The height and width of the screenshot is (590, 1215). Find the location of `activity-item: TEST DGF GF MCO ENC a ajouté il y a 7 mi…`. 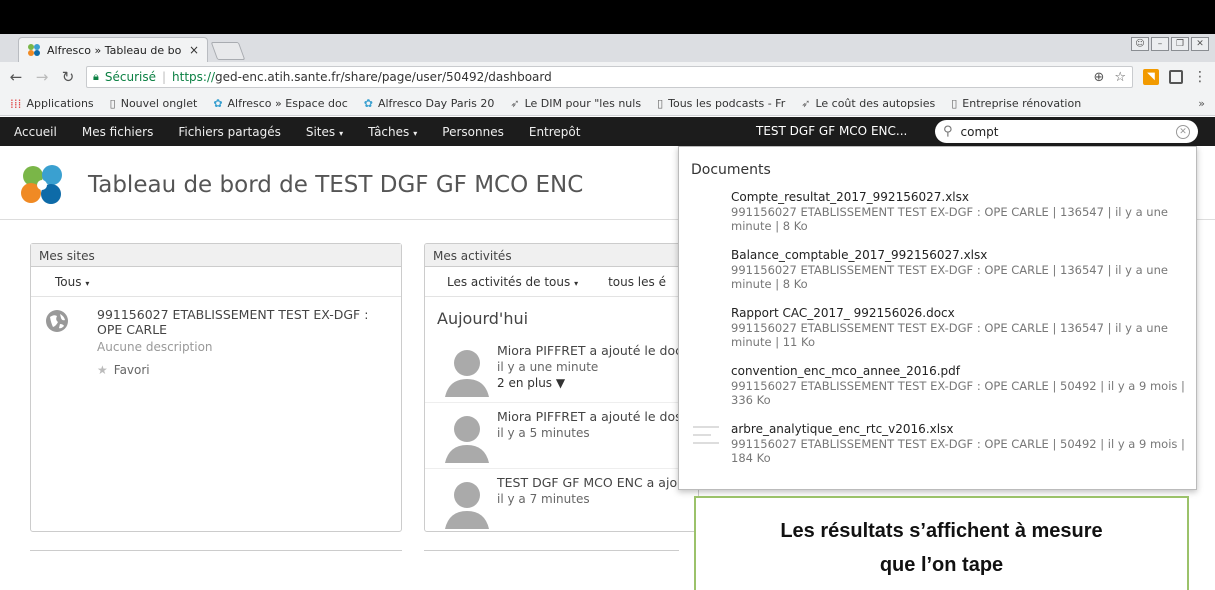

activity-item: TEST DGF GF MCO ENC a ajouté il y a 7 mi… is located at coordinates (561, 500).